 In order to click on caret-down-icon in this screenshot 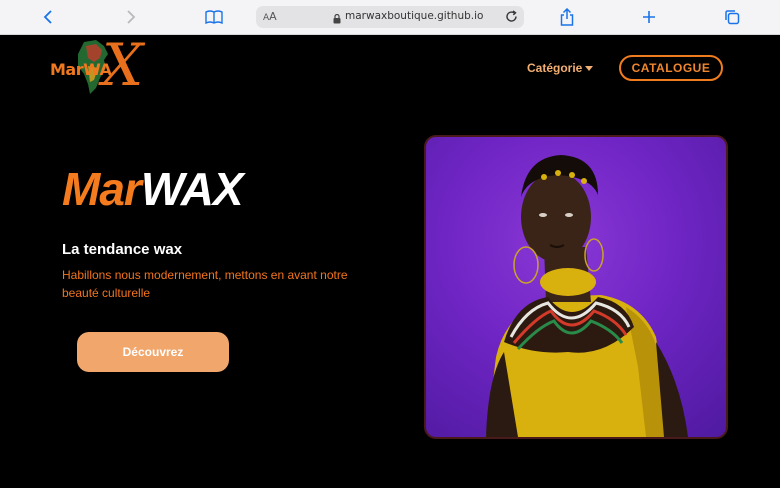, I will do `click(589, 68)`.